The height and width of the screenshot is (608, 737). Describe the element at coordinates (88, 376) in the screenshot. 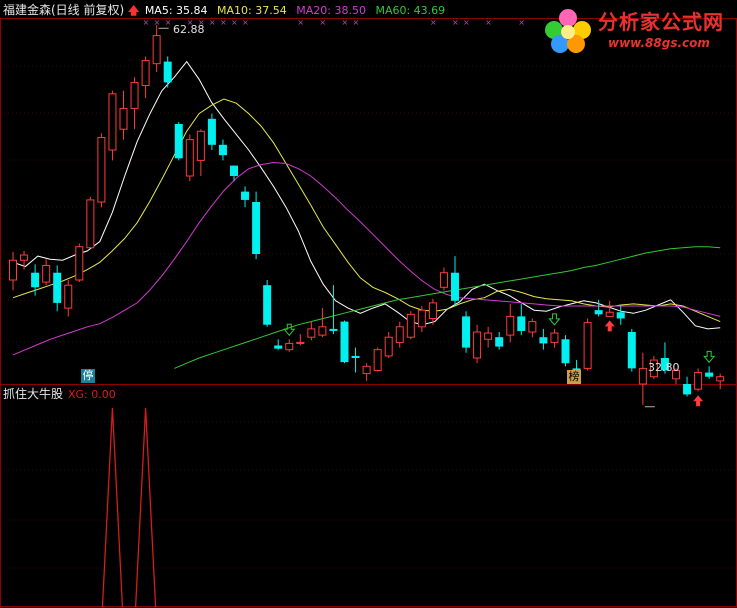

I see `ting-tag: 停` at that location.